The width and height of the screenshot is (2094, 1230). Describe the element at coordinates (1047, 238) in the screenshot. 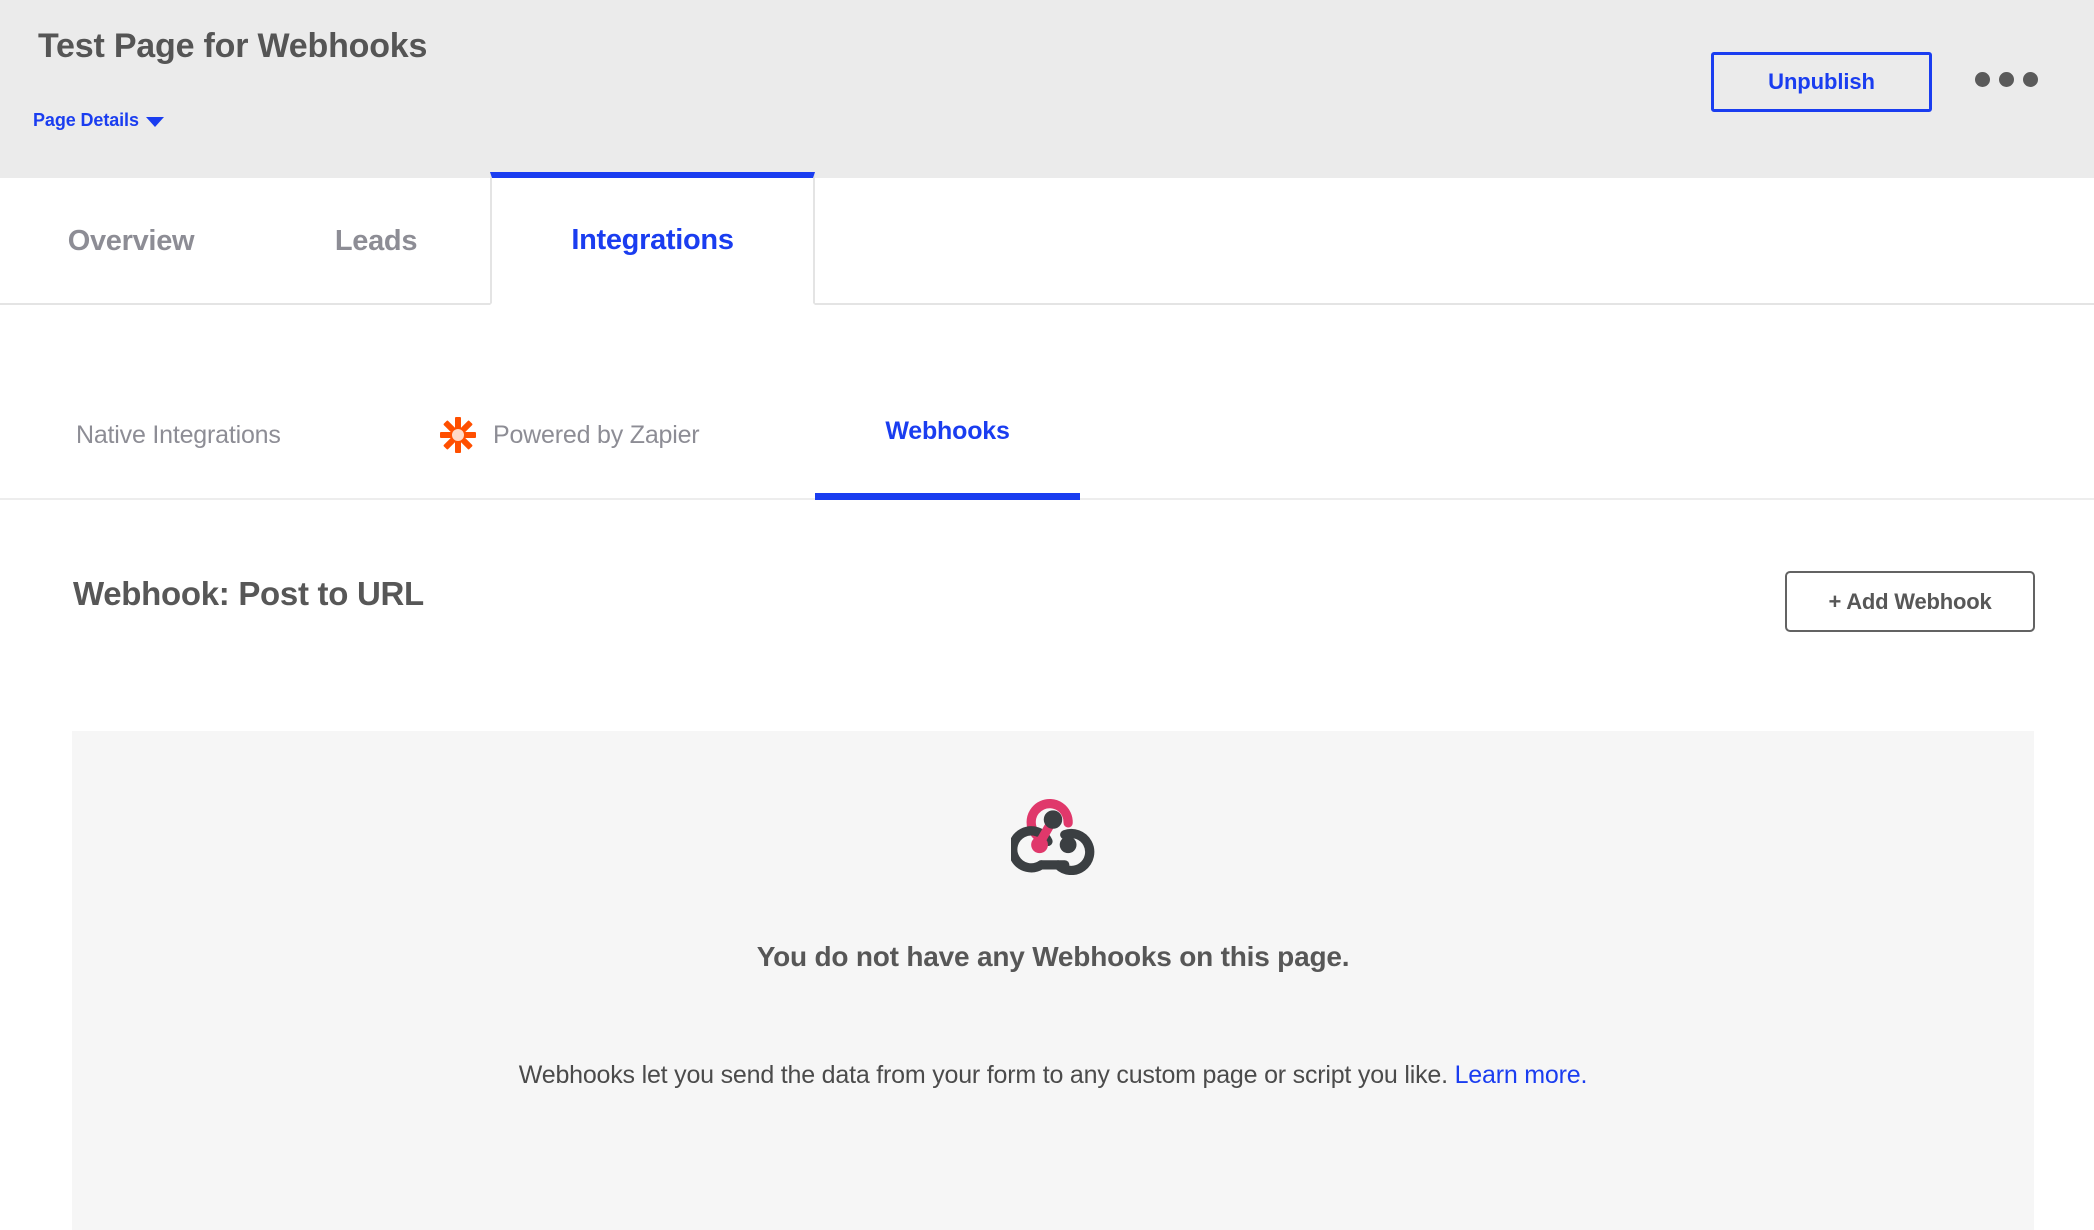

I see `main-tab-bar: Overview Leads Integrations` at that location.